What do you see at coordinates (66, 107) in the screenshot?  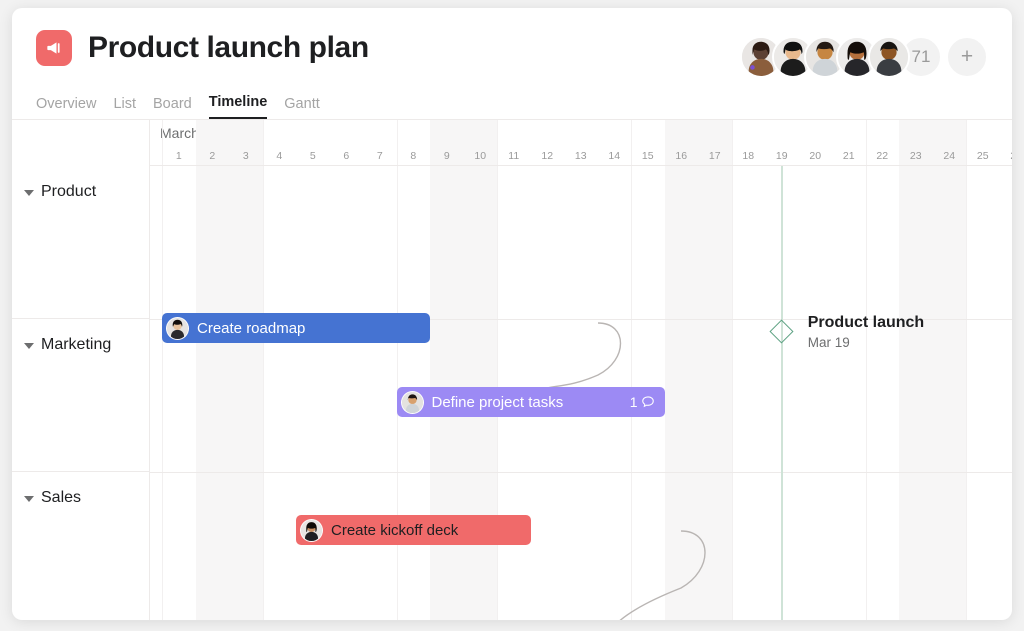 I see `tab-overview: Overview` at bounding box center [66, 107].